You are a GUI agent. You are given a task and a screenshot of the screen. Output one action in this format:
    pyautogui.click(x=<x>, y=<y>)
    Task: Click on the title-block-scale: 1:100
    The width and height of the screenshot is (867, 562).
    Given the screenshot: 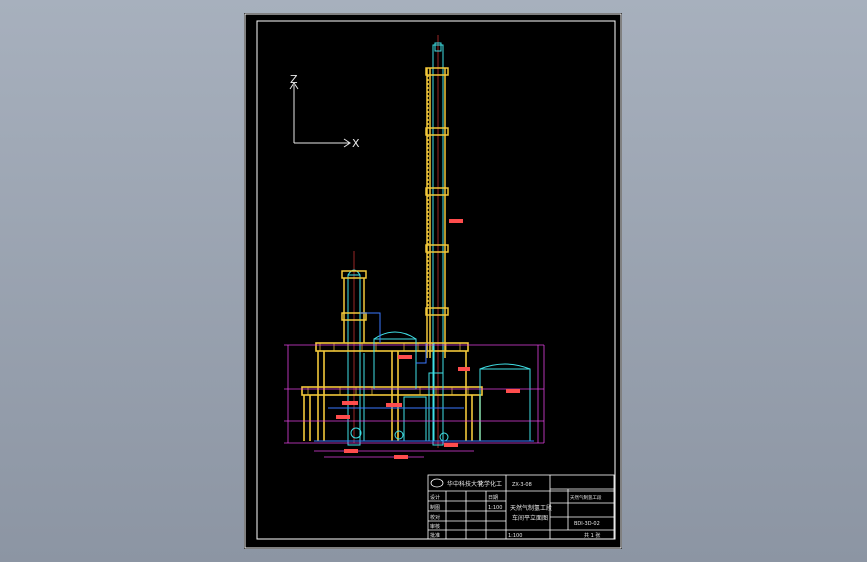 What is the action you would take?
    pyautogui.click(x=515, y=536)
    